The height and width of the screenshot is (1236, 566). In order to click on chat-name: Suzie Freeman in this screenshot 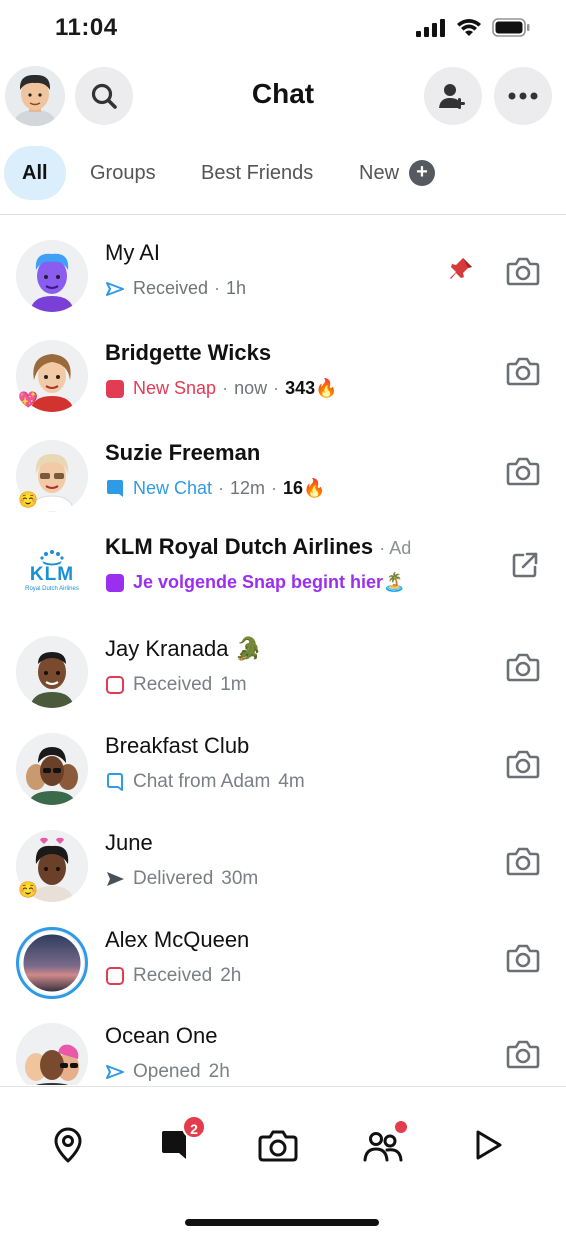, I will do `click(183, 452)`.